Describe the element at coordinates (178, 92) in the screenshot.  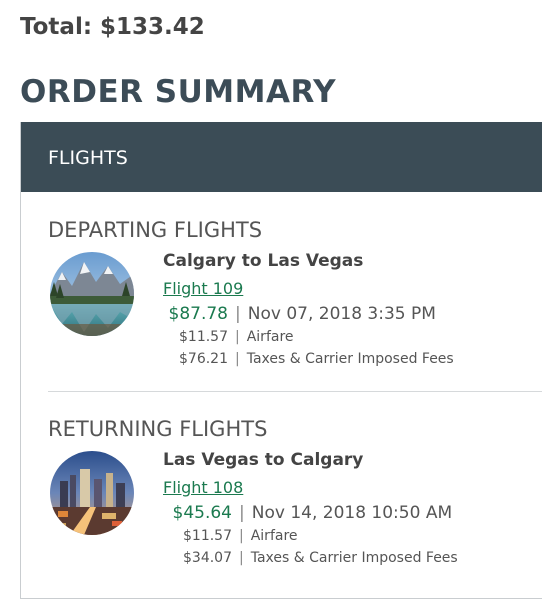
I see `order-summary-title: ORDER SUMMARY` at that location.